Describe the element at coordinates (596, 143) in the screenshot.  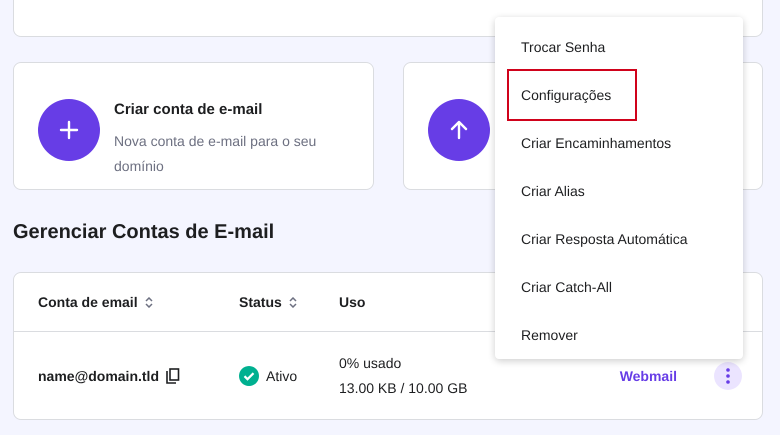
I see `menu-item: Criar Encaminhamentos` at that location.